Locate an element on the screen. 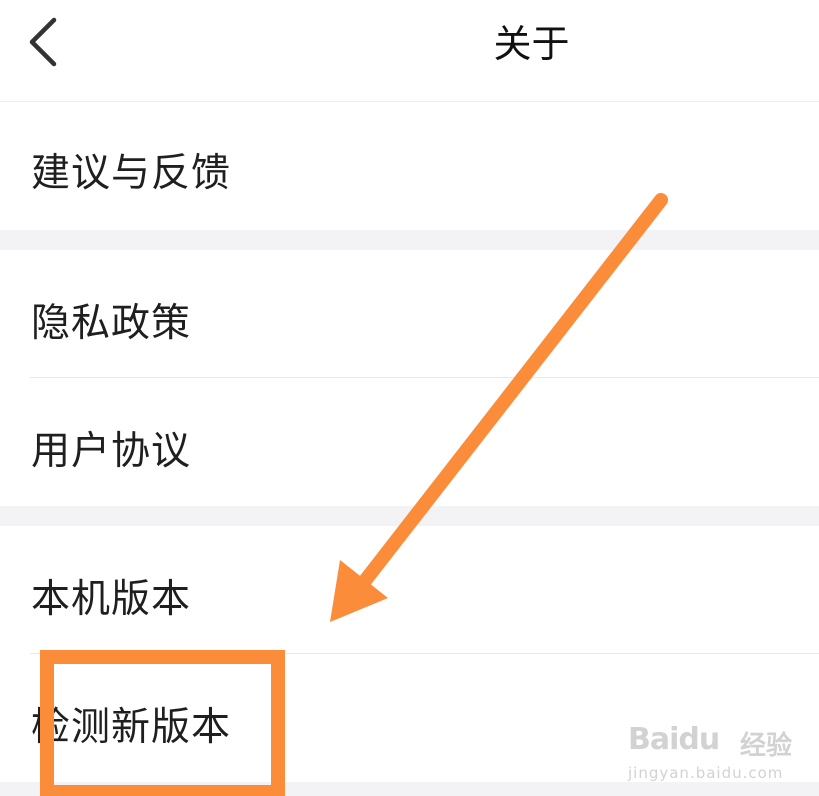 The height and width of the screenshot is (796, 819). menu-item-label: 隐私政策 is located at coordinates (111, 323).